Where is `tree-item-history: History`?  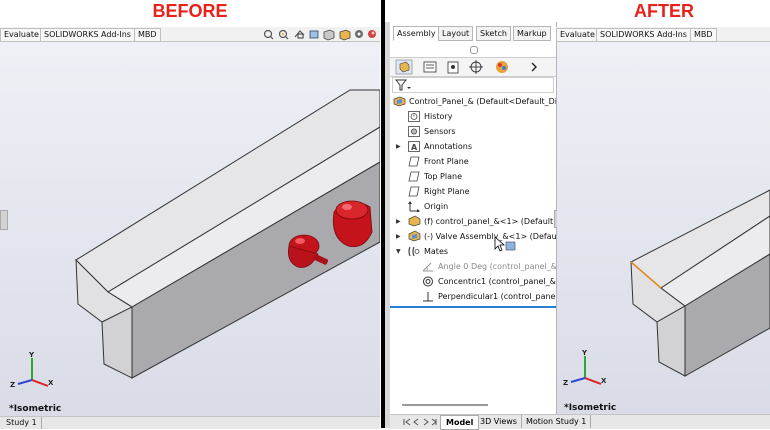 tree-item-history: History is located at coordinates (482, 116).